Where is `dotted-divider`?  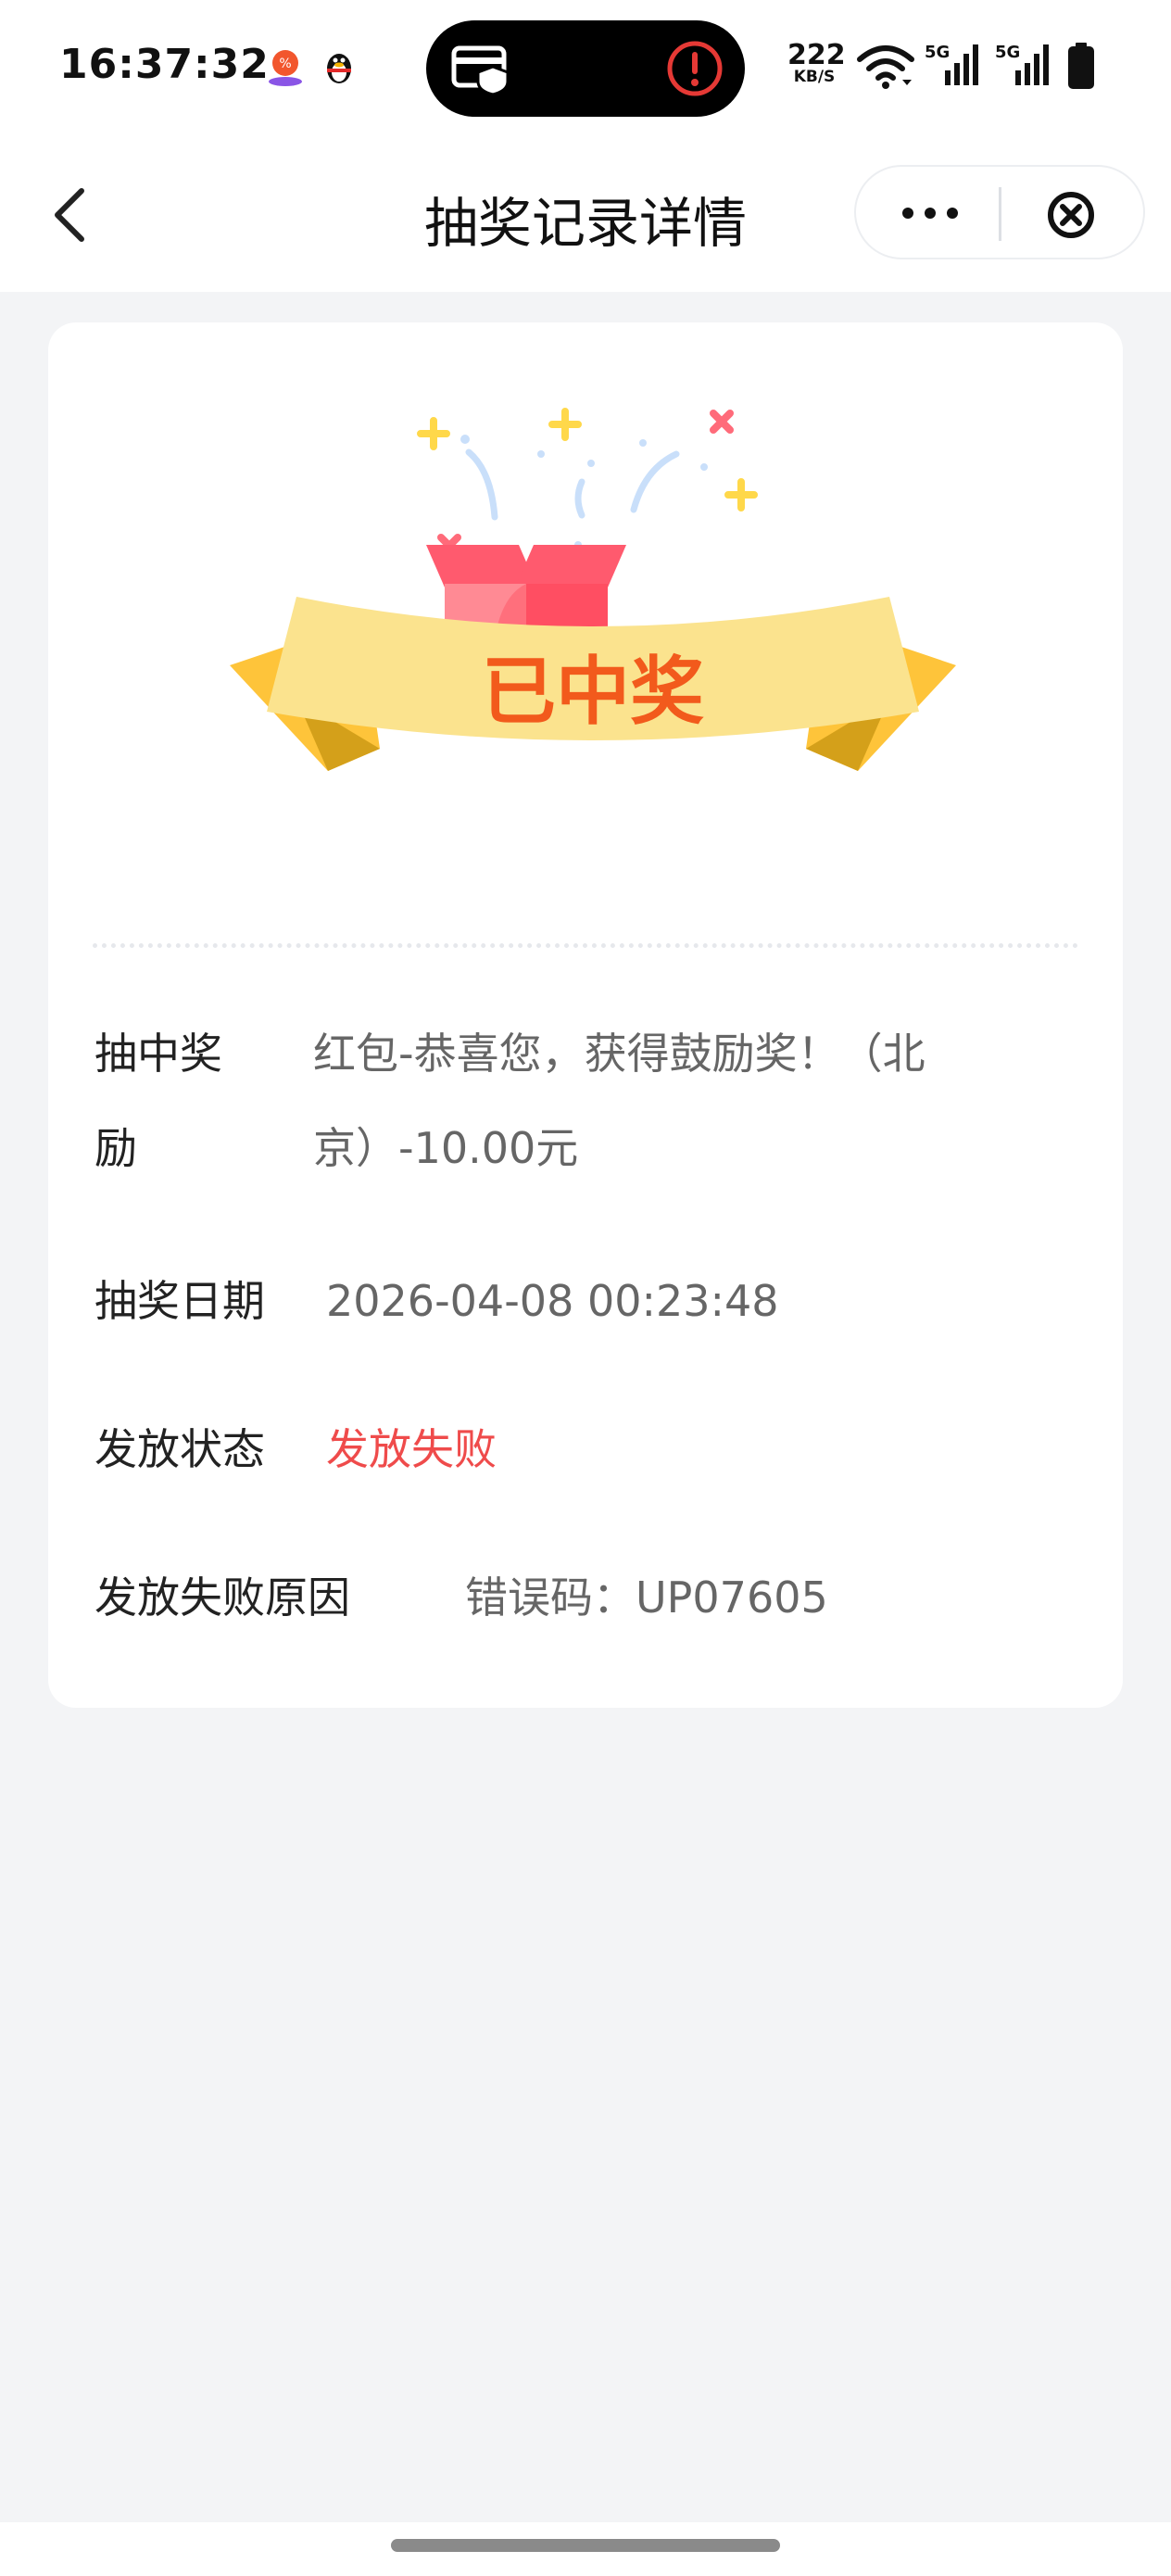
dotted-divider is located at coordinates (585, 945).